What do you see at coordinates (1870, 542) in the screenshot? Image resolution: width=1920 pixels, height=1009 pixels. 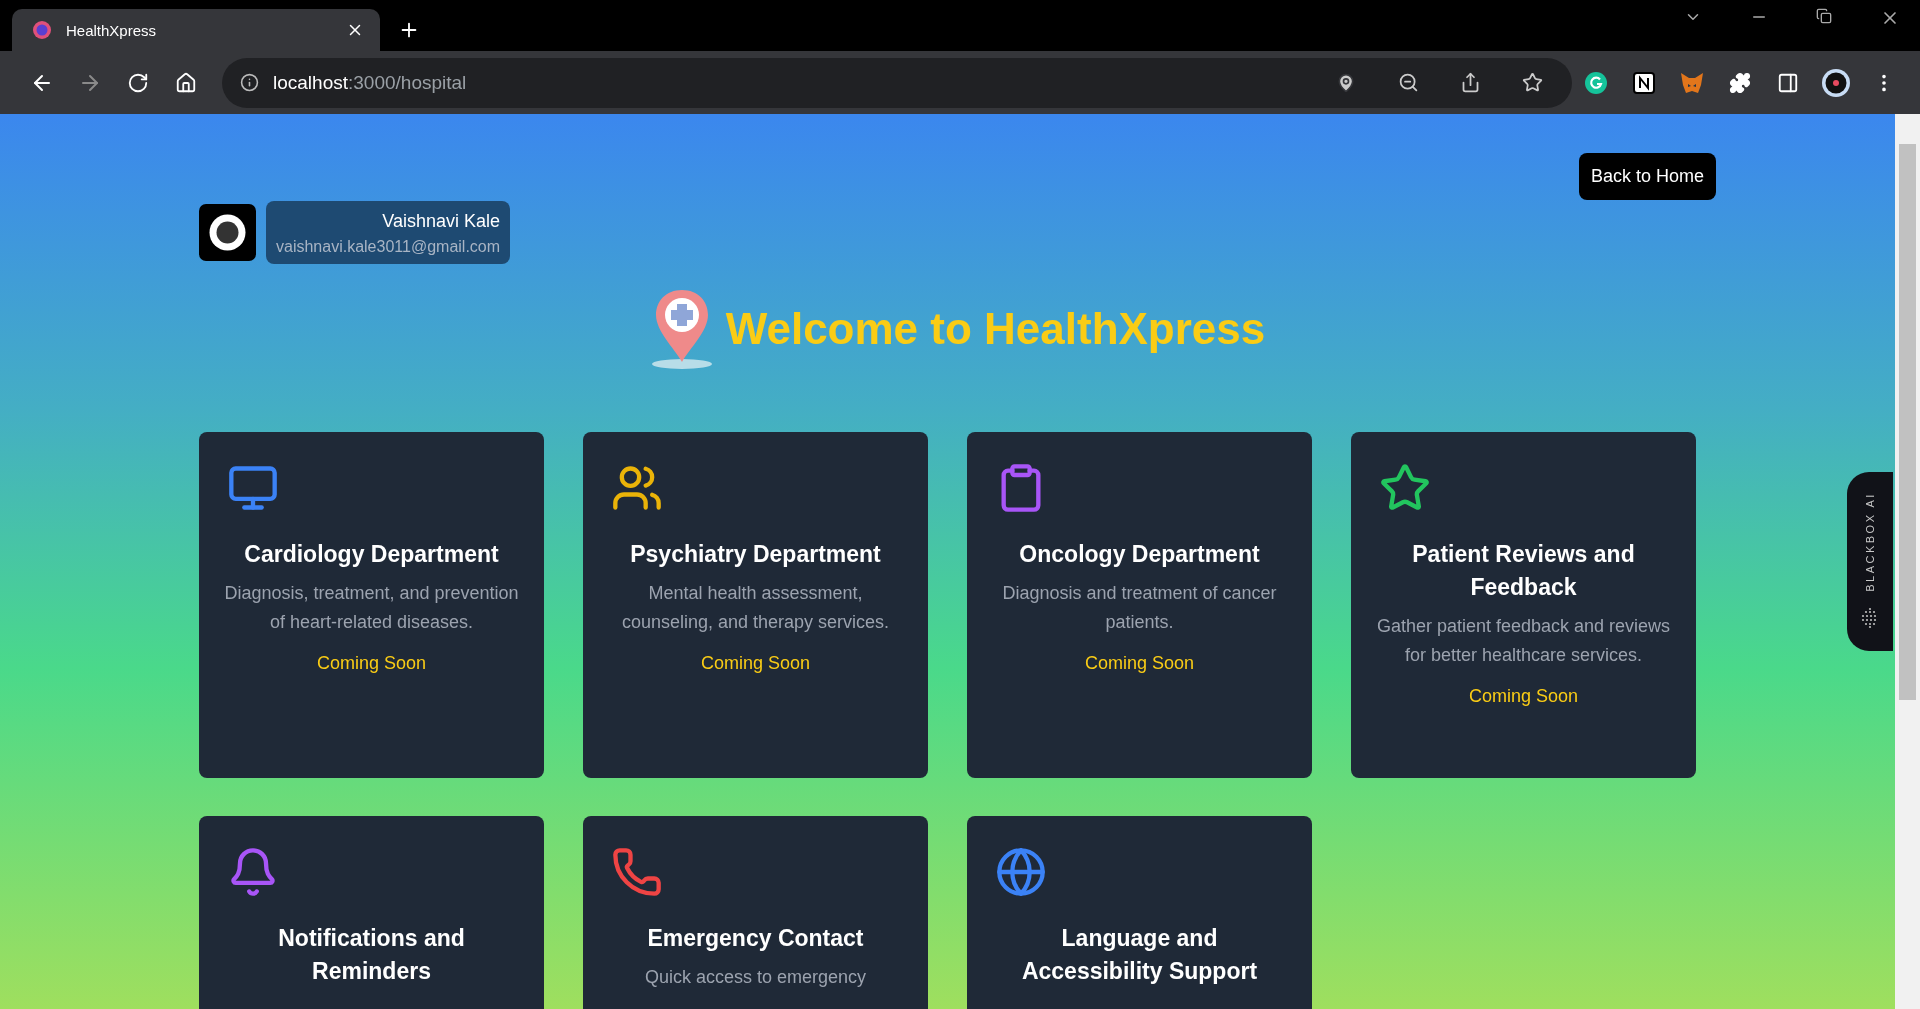 I see `assistant-label: BLACKBOX AI` at bounding box center [1870, 542].